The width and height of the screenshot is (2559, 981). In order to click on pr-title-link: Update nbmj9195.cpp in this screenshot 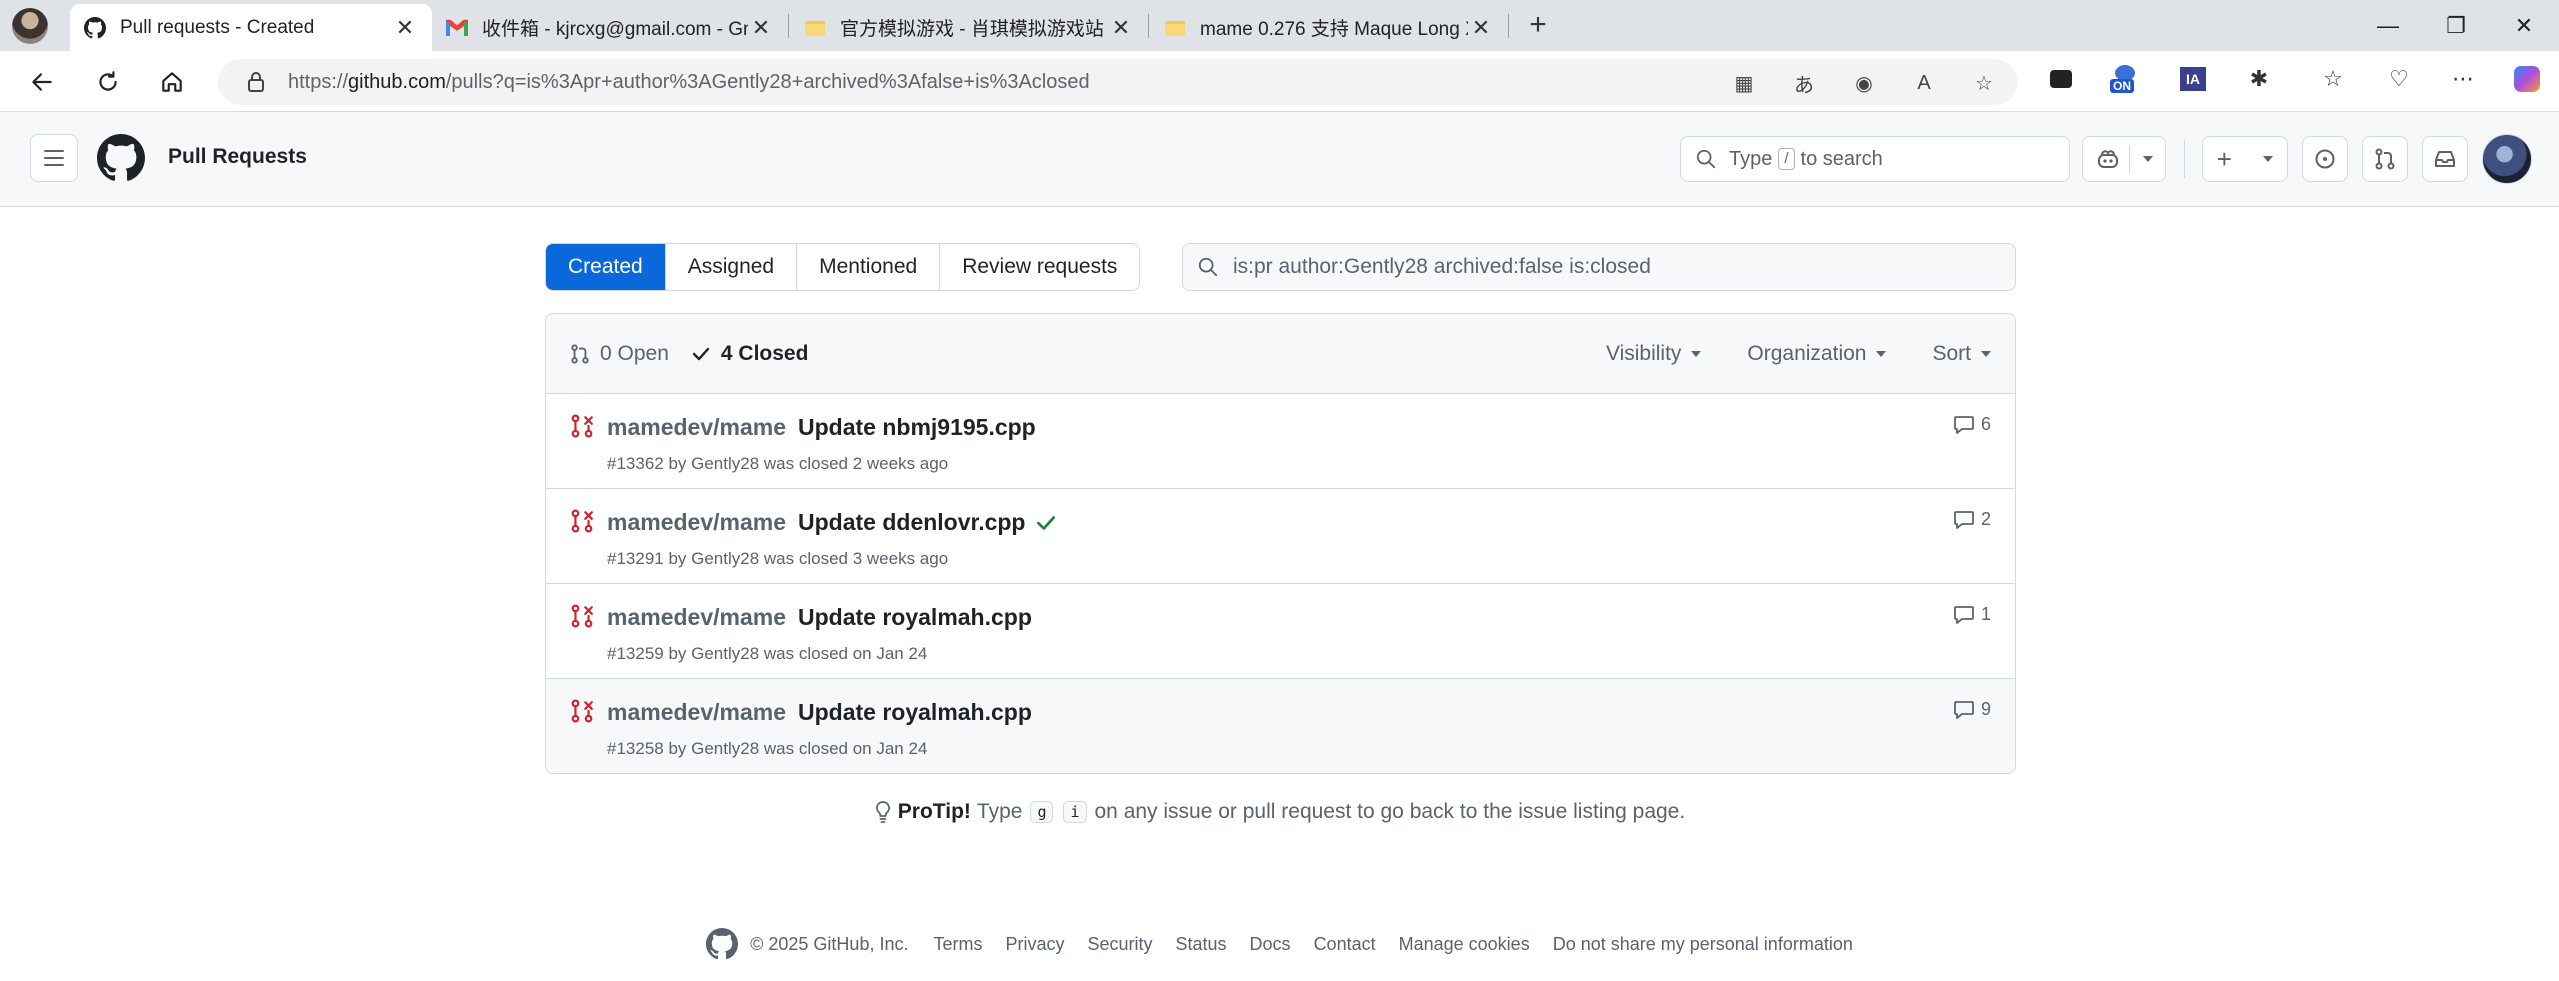, I will do `click(917, 427)`.